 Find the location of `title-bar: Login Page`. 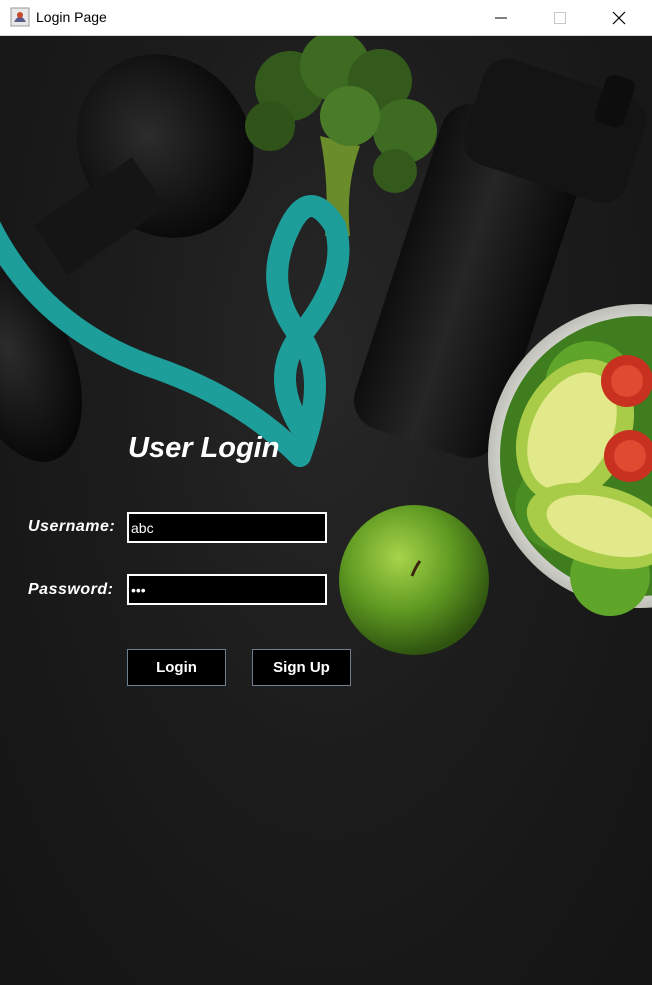

title-bar: Login Page is located at coordinates (326, 18).